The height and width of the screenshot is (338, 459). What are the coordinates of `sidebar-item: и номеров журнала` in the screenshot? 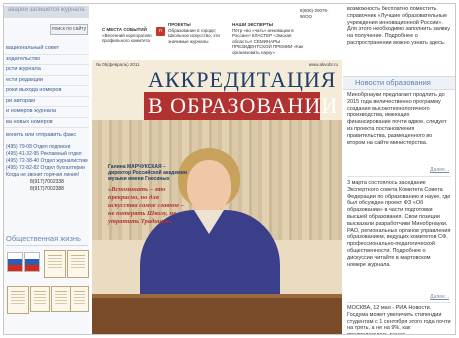 It's located at (46, 112).